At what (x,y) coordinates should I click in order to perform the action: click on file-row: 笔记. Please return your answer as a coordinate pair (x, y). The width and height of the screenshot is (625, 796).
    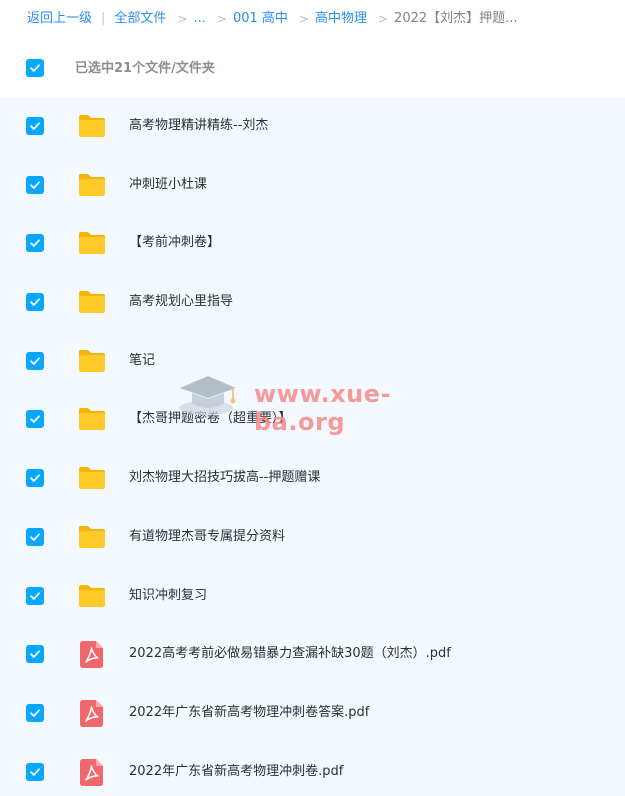
    Looking at the image, I should click on (312, 361).